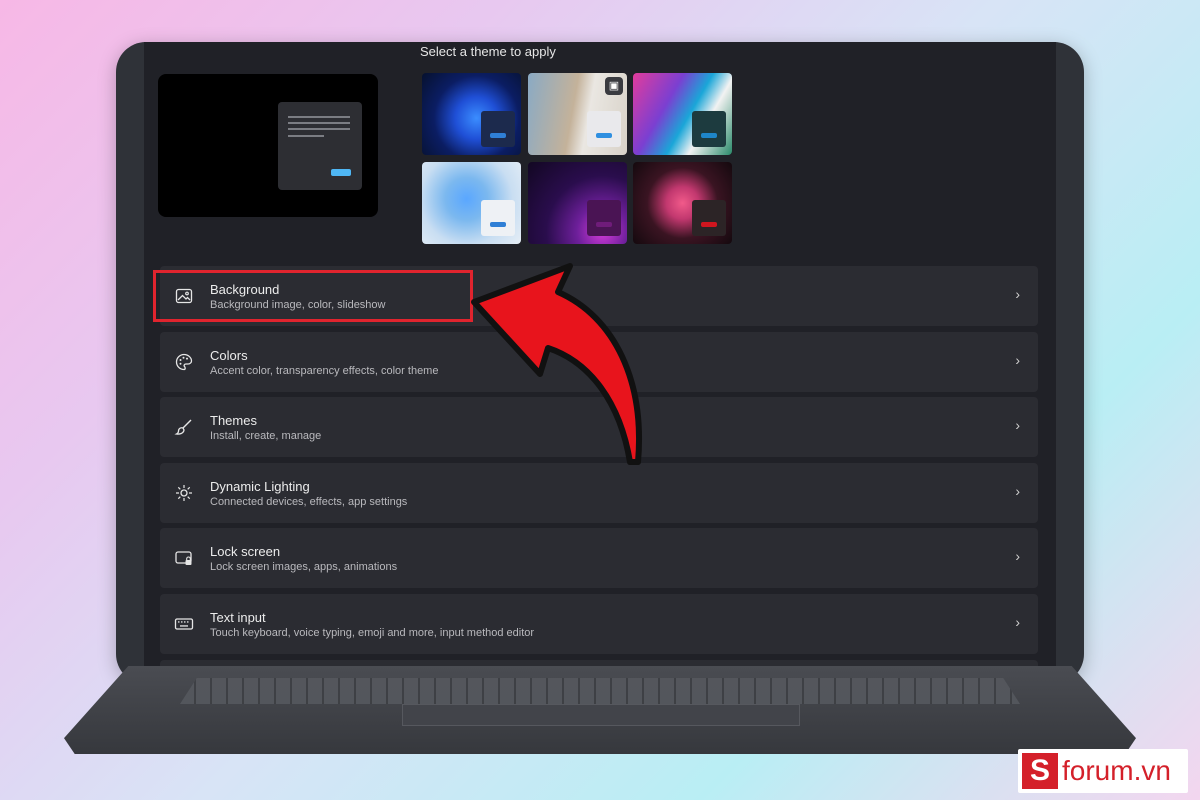 The width and height of the screenshot is (1200, 800). What do you see at coordinates (184, 624) in the screenshot?
I see `keyboard-icon` at bounding box center [184, 624].